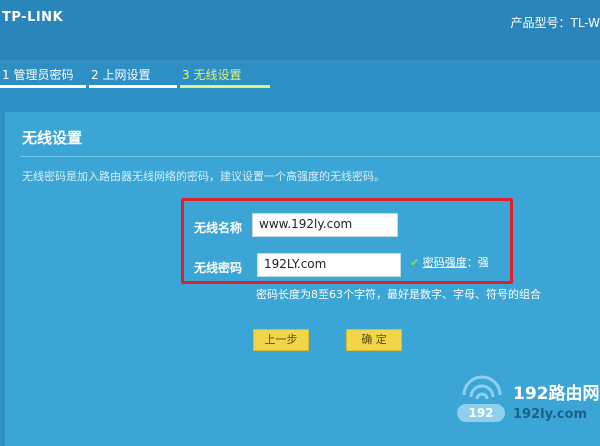 This screenshot has width=600, height=446. Describe the element at coordinates (329, 265) in the screenshot. I see `password-input: 192LY.com` at that location.